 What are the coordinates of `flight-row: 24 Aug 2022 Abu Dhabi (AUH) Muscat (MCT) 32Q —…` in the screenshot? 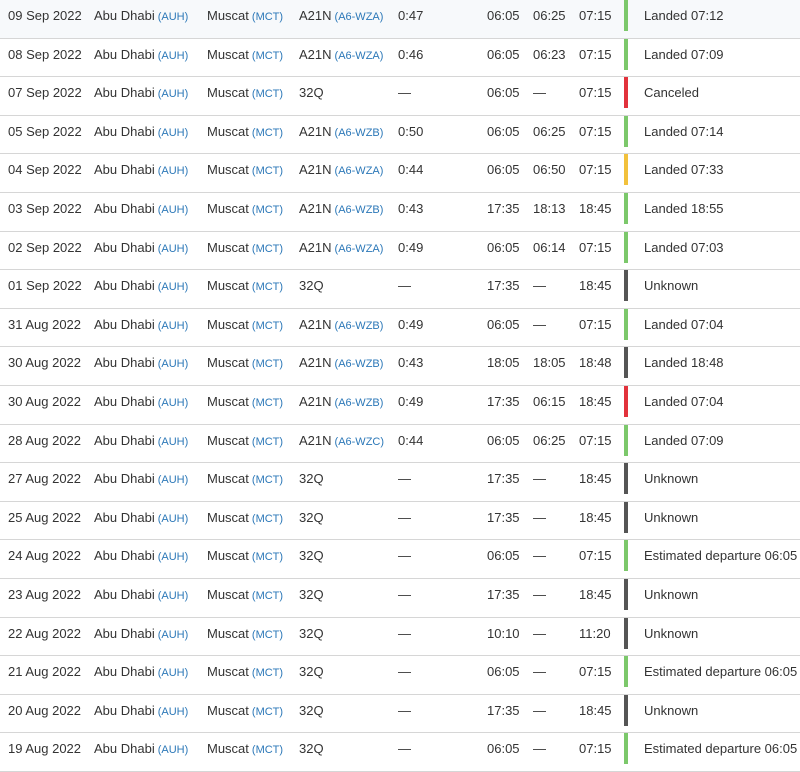 It's located at (400, 559).